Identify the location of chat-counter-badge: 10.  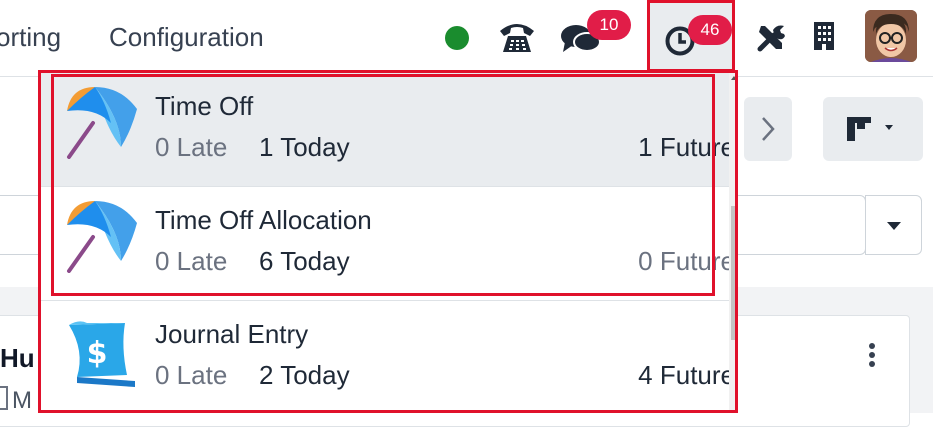
(609, 25).